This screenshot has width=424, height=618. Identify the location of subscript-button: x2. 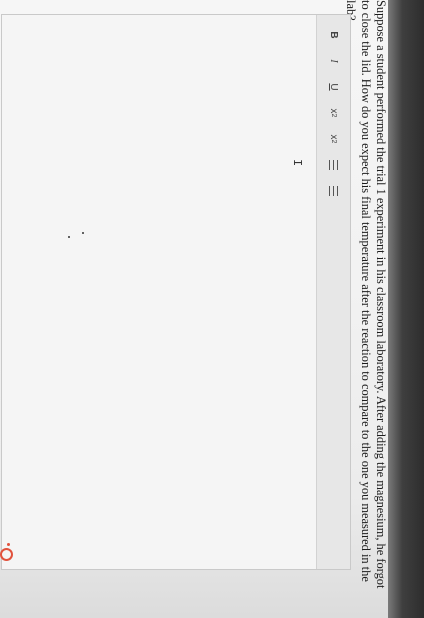
(334, 113).